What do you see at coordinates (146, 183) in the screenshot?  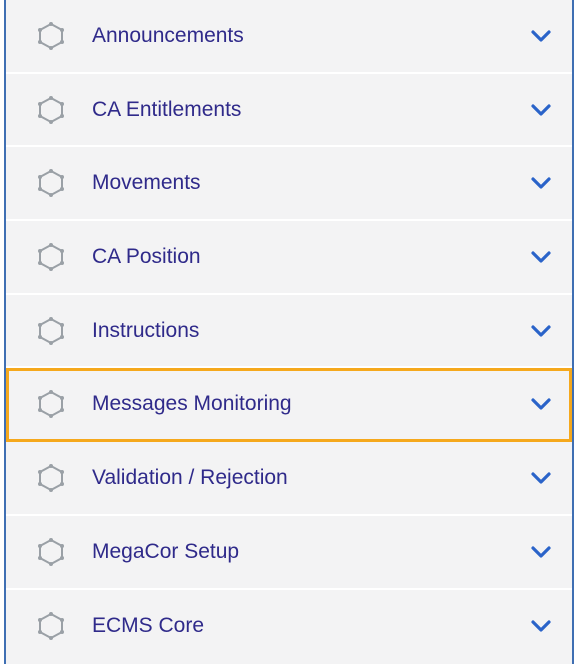 I see `menu-item-label: Movements` at bounding box center [146, 183].